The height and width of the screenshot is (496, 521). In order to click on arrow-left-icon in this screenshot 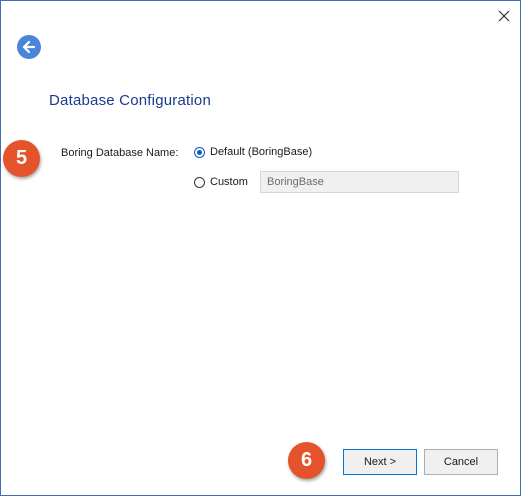, I will do `click(29, 47)`.